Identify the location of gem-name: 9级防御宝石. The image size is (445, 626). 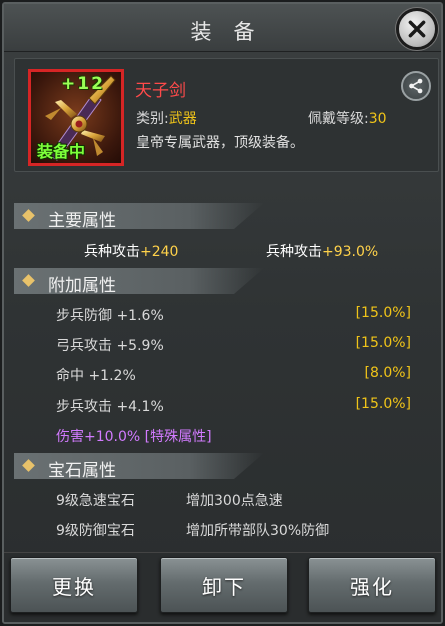
(95, 531).